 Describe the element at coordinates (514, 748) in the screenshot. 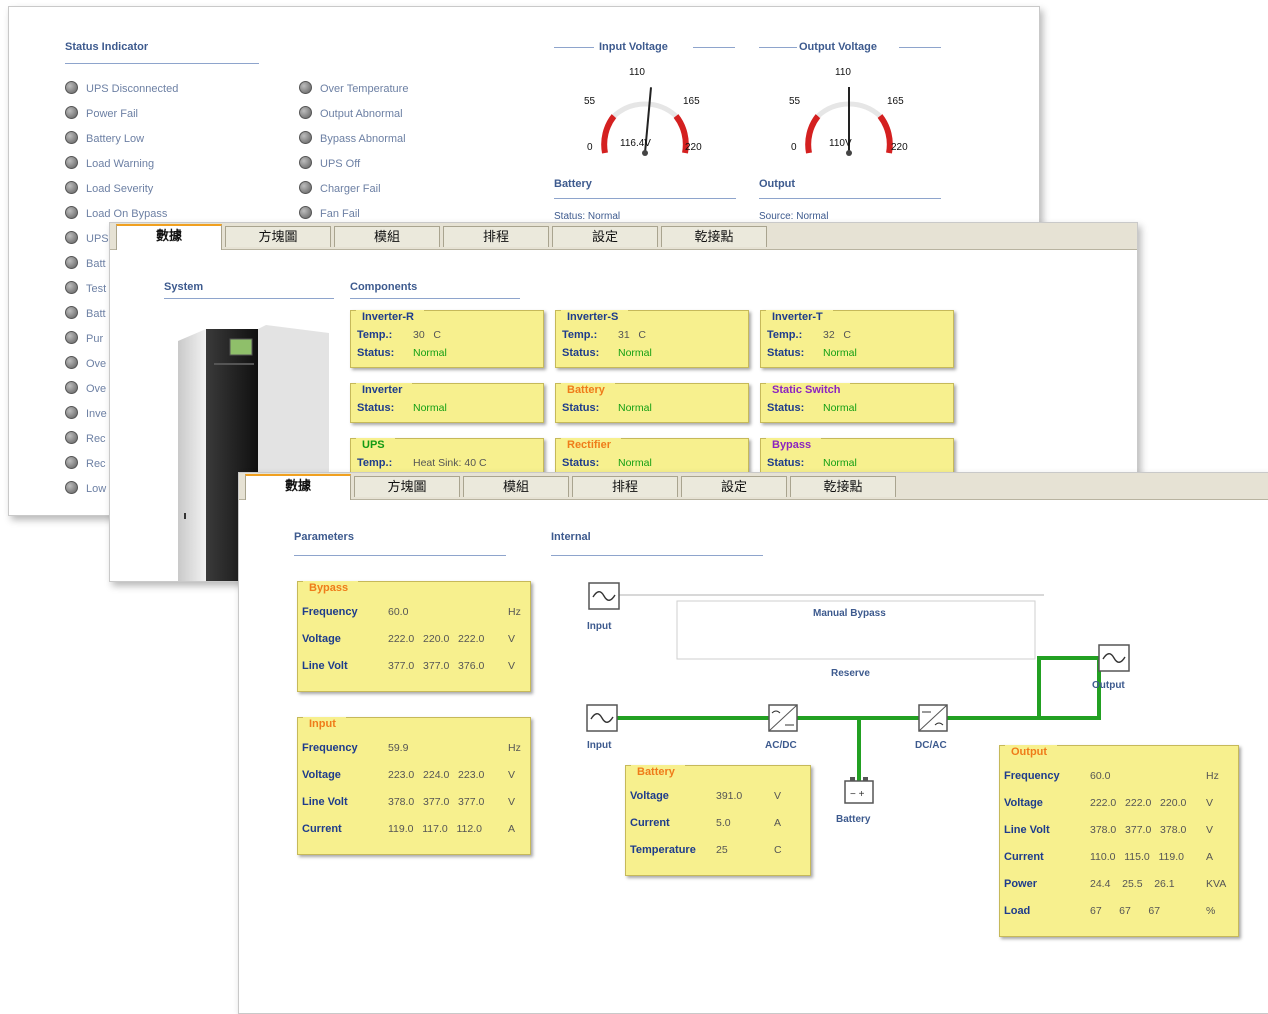

I see `input_card-param-unit: Hz` at that location.